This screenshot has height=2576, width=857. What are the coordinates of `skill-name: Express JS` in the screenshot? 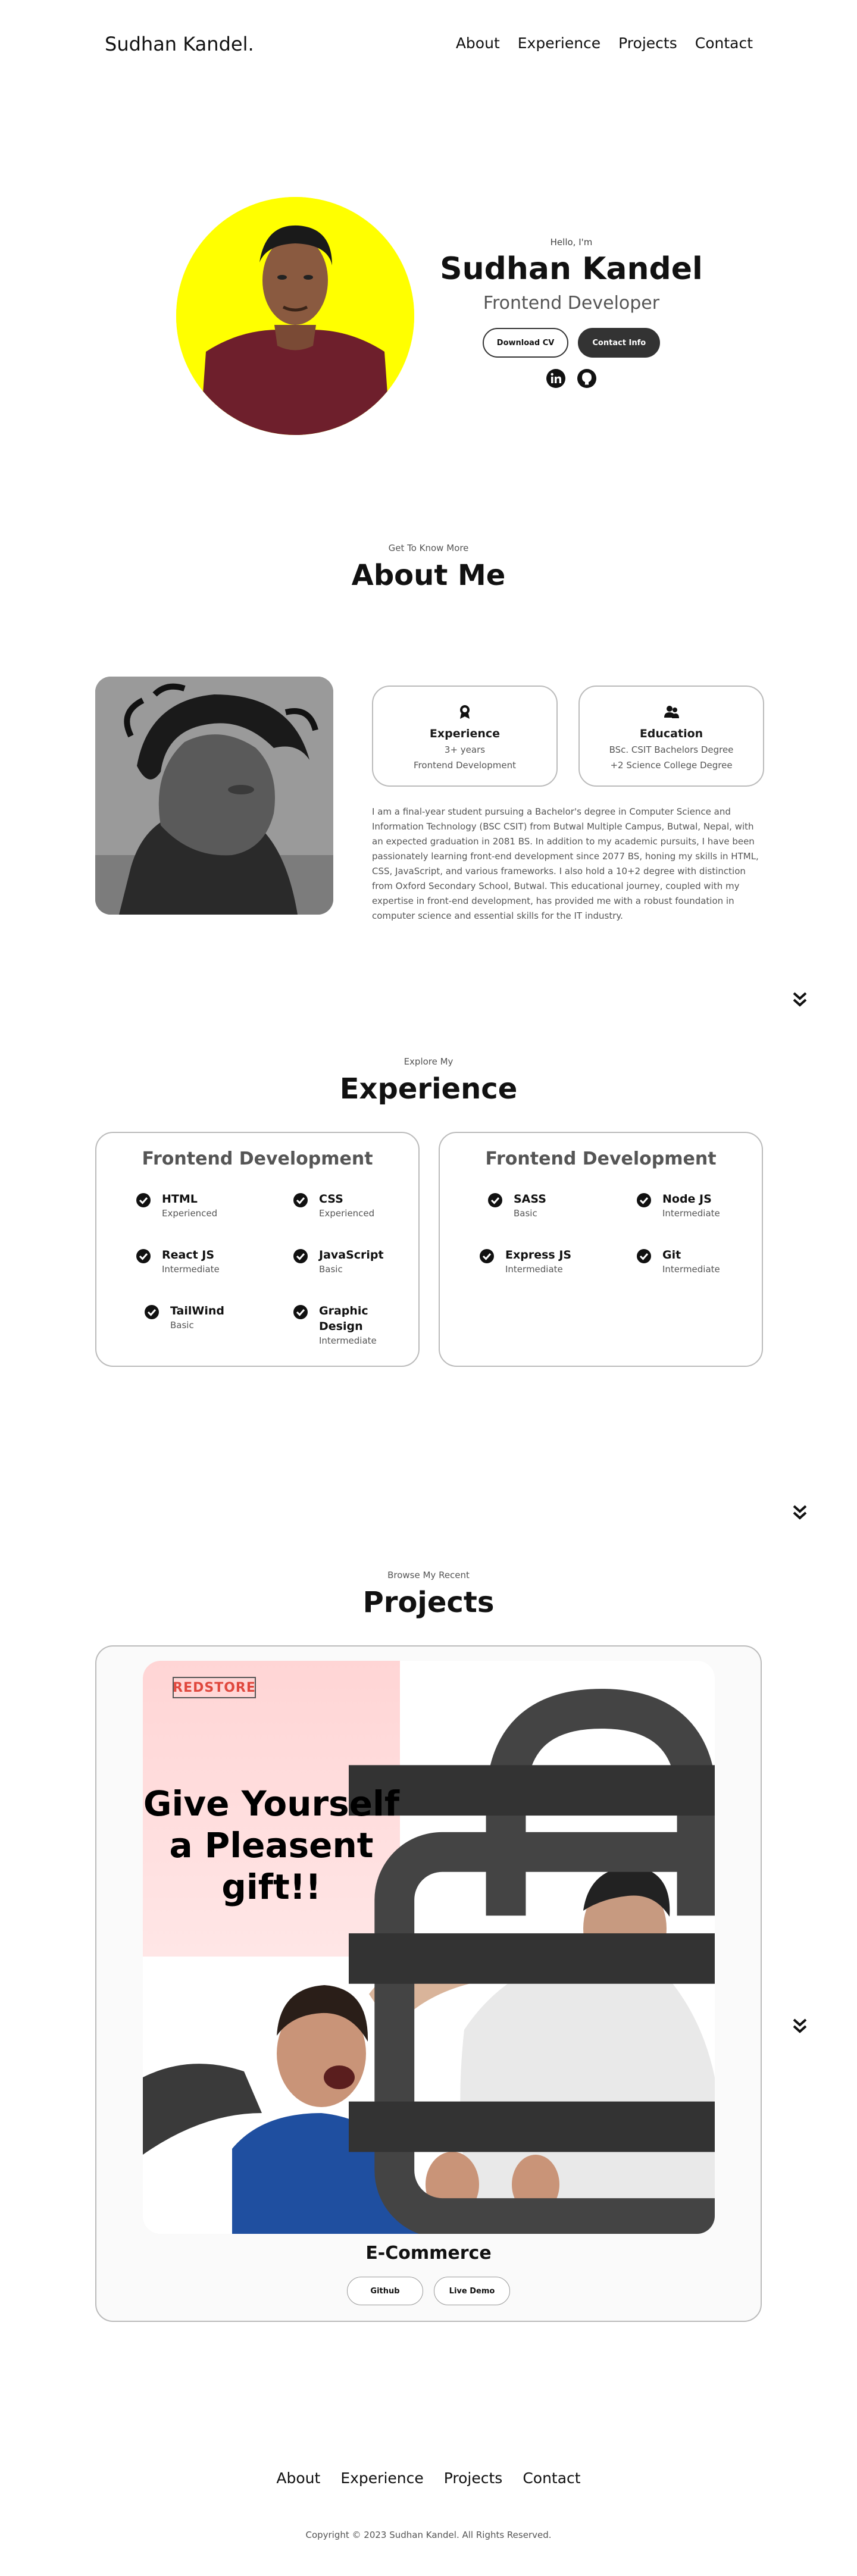 It's located at (538, 1255).